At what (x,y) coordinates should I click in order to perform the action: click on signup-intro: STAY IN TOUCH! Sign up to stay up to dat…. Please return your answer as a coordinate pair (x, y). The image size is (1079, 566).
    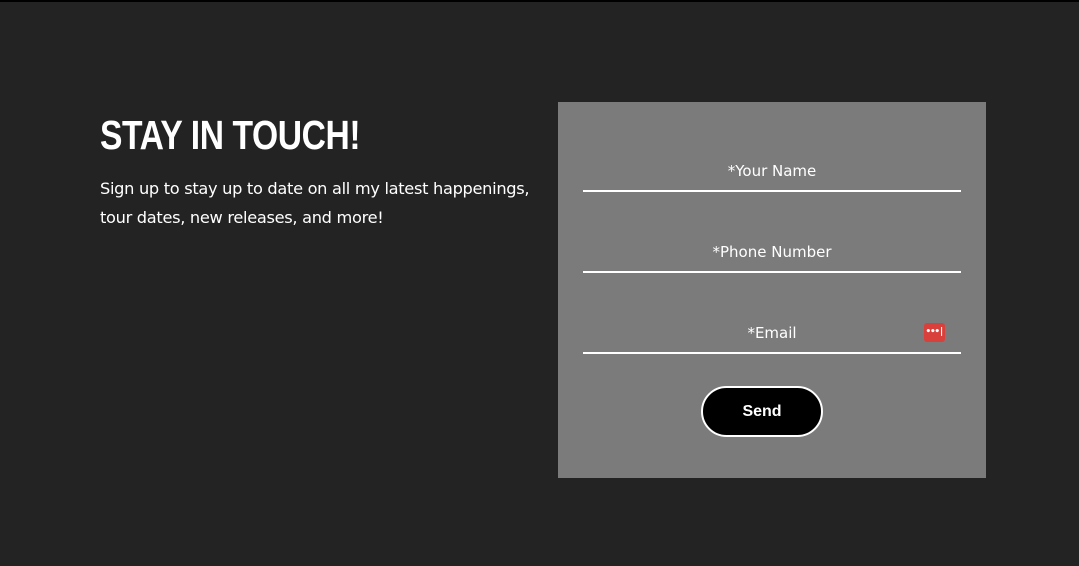
    Looking at the image, I should click on (325, 172).